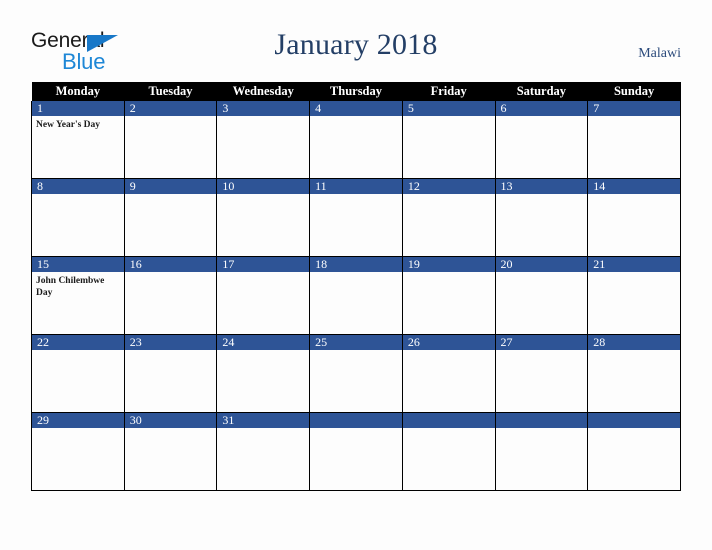  I want to click on calendar-day-number: 28, so click(634, 342).